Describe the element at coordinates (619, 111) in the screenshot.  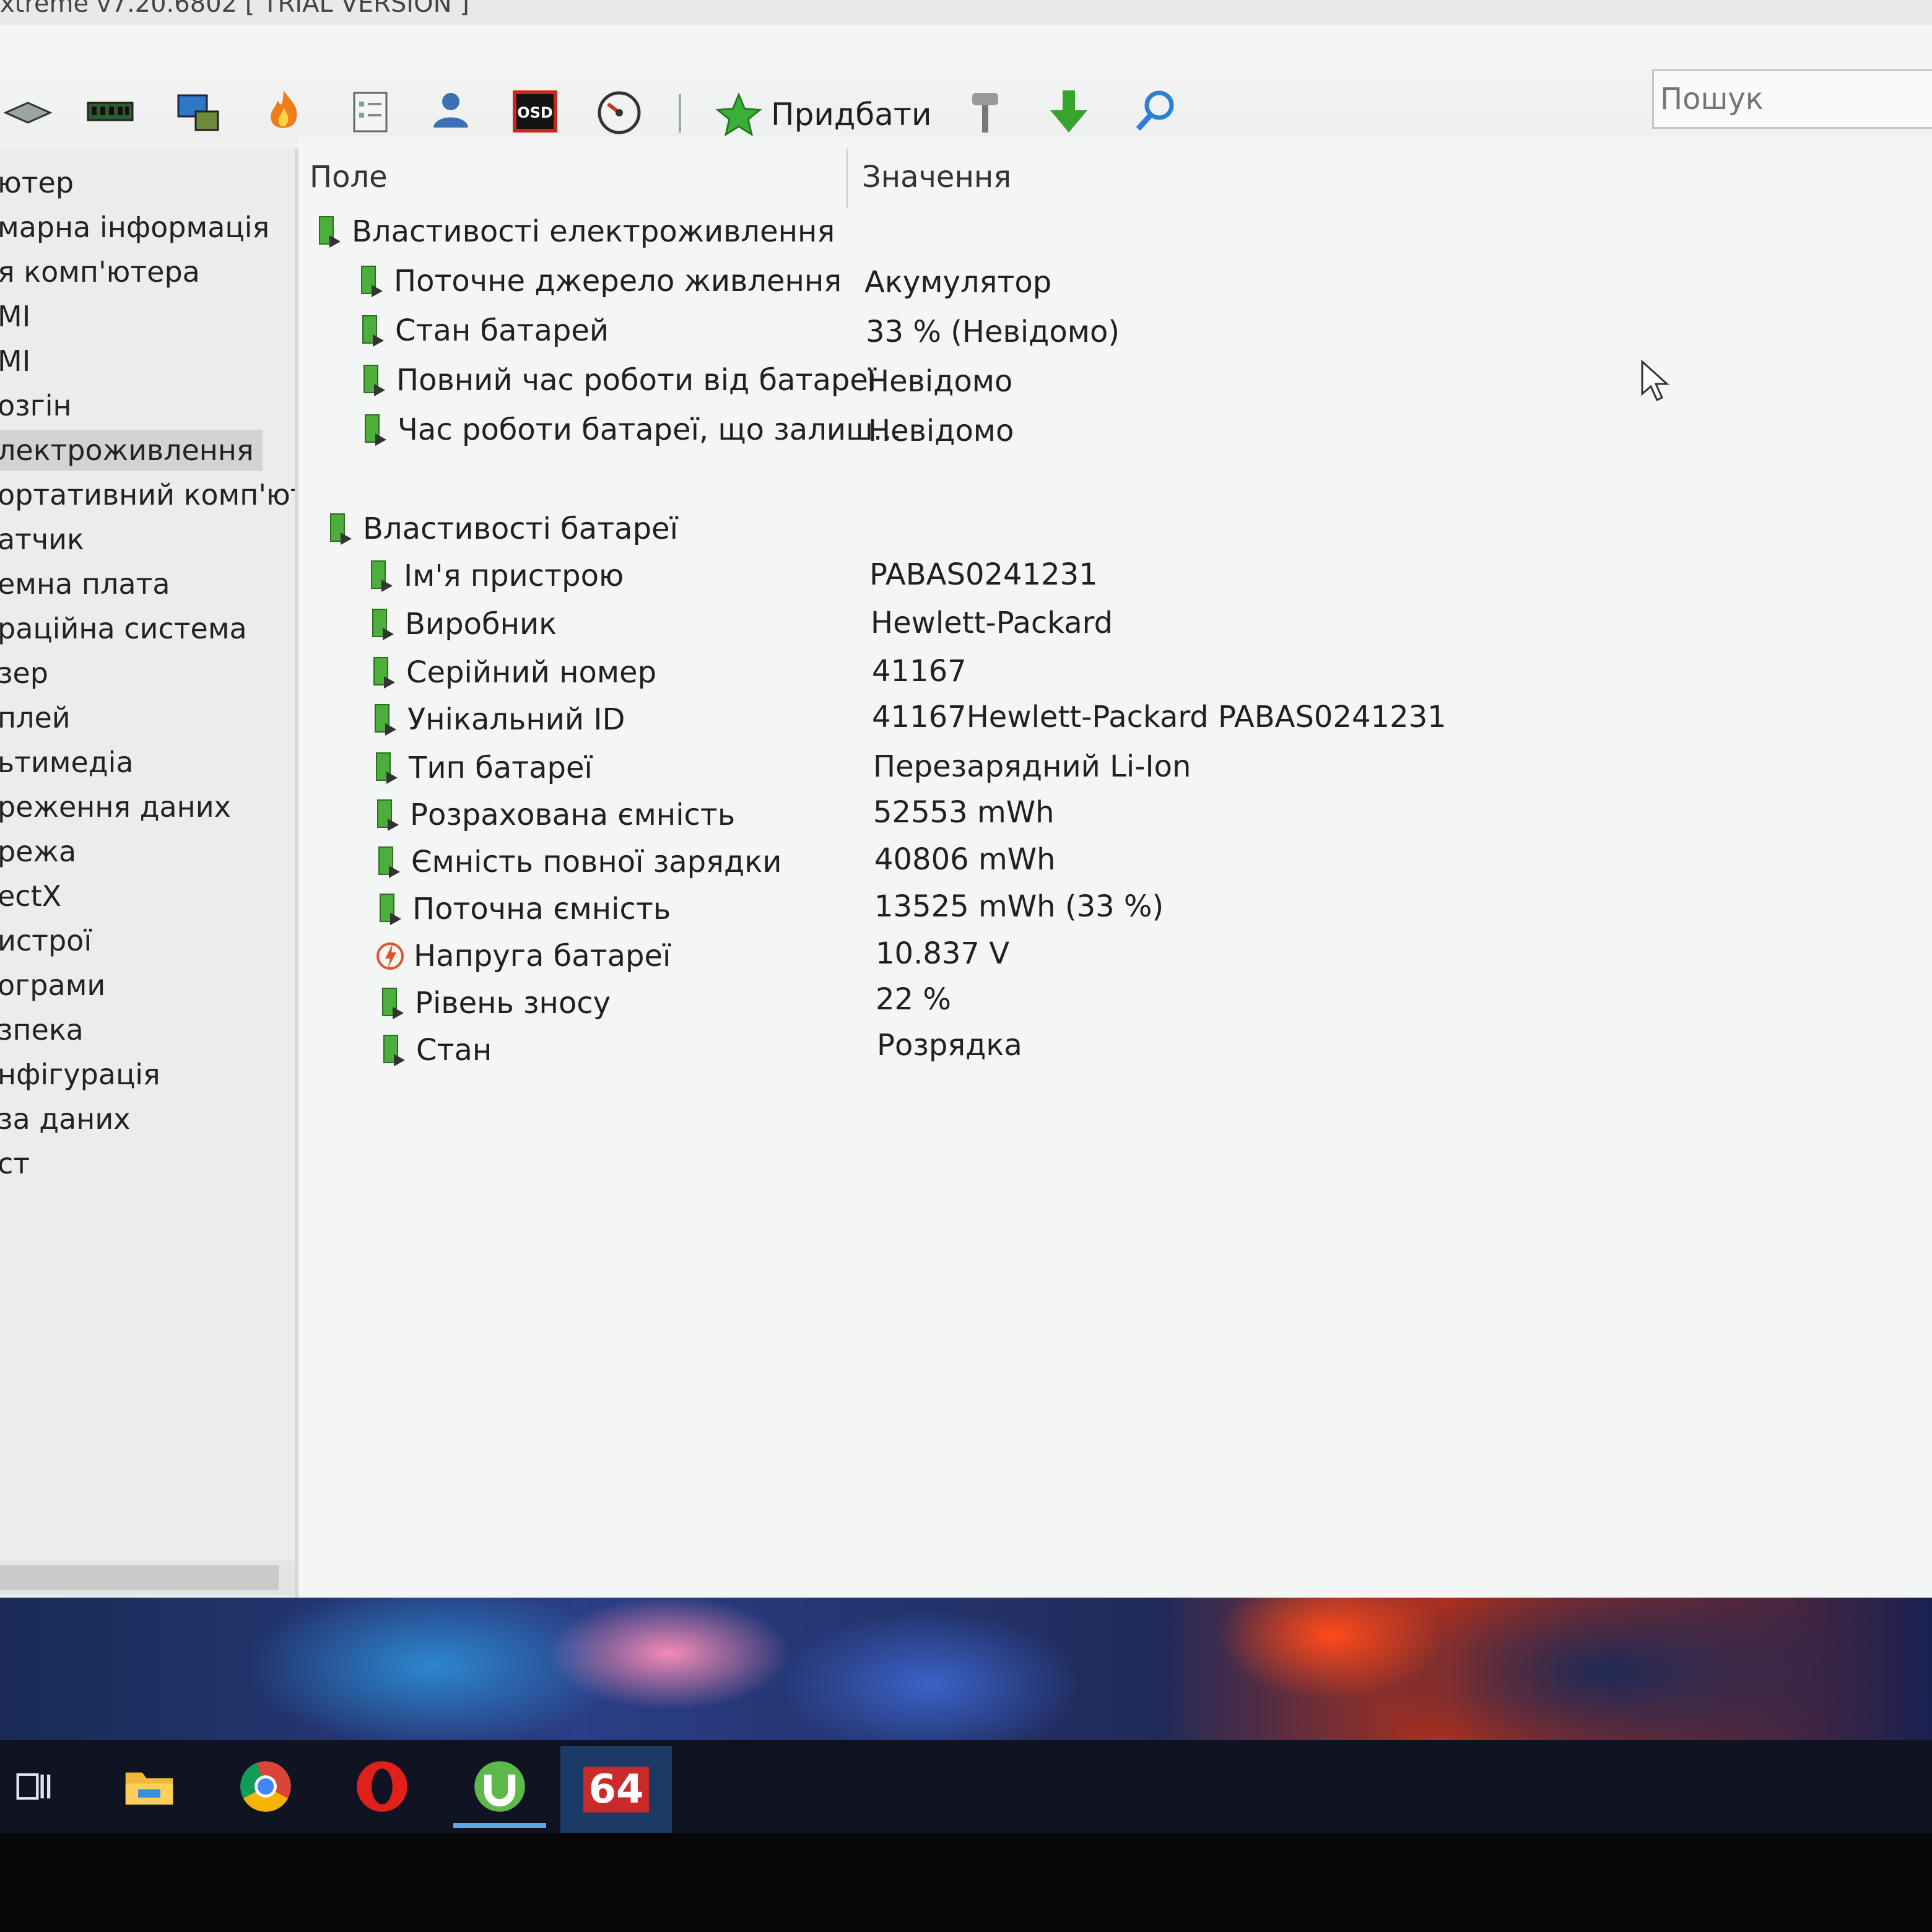
I see `gauge-icon` at that location.